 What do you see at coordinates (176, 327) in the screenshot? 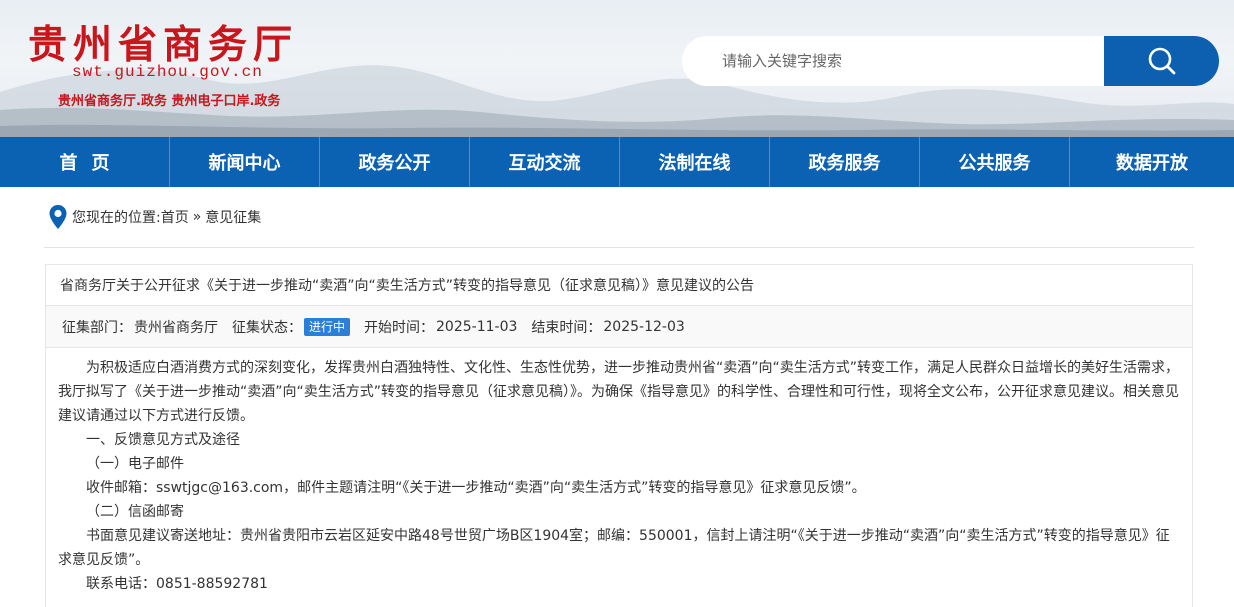
I see `dept-value: 贵州省商务厅` at bounding box center [176, 327].